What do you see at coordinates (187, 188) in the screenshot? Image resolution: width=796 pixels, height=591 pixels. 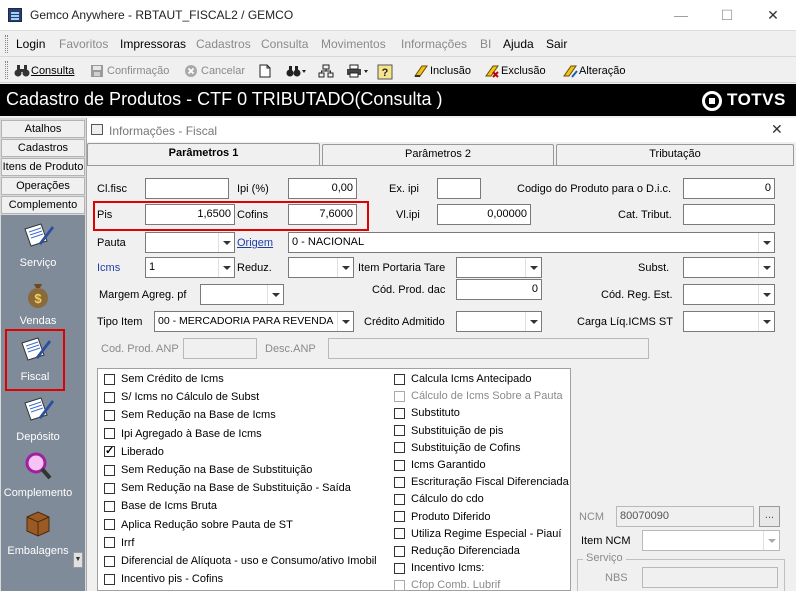 I see `clfisc-field` at bounding box center [187, 188].